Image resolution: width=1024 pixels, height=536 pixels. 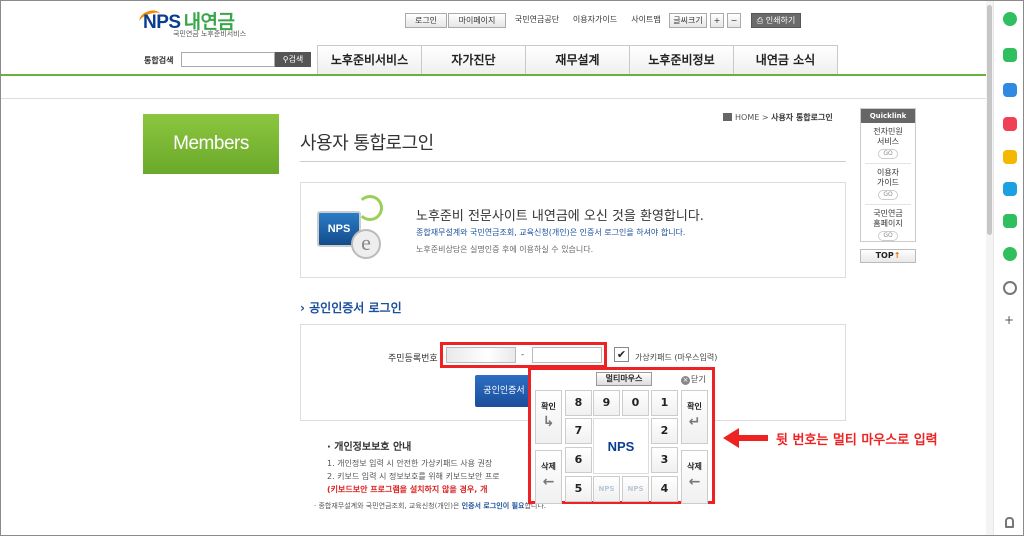 What do you see at coordinates (888, 256) in the screenshot?
I see `top-button: TOP↑` at bounding box center [888, 256].